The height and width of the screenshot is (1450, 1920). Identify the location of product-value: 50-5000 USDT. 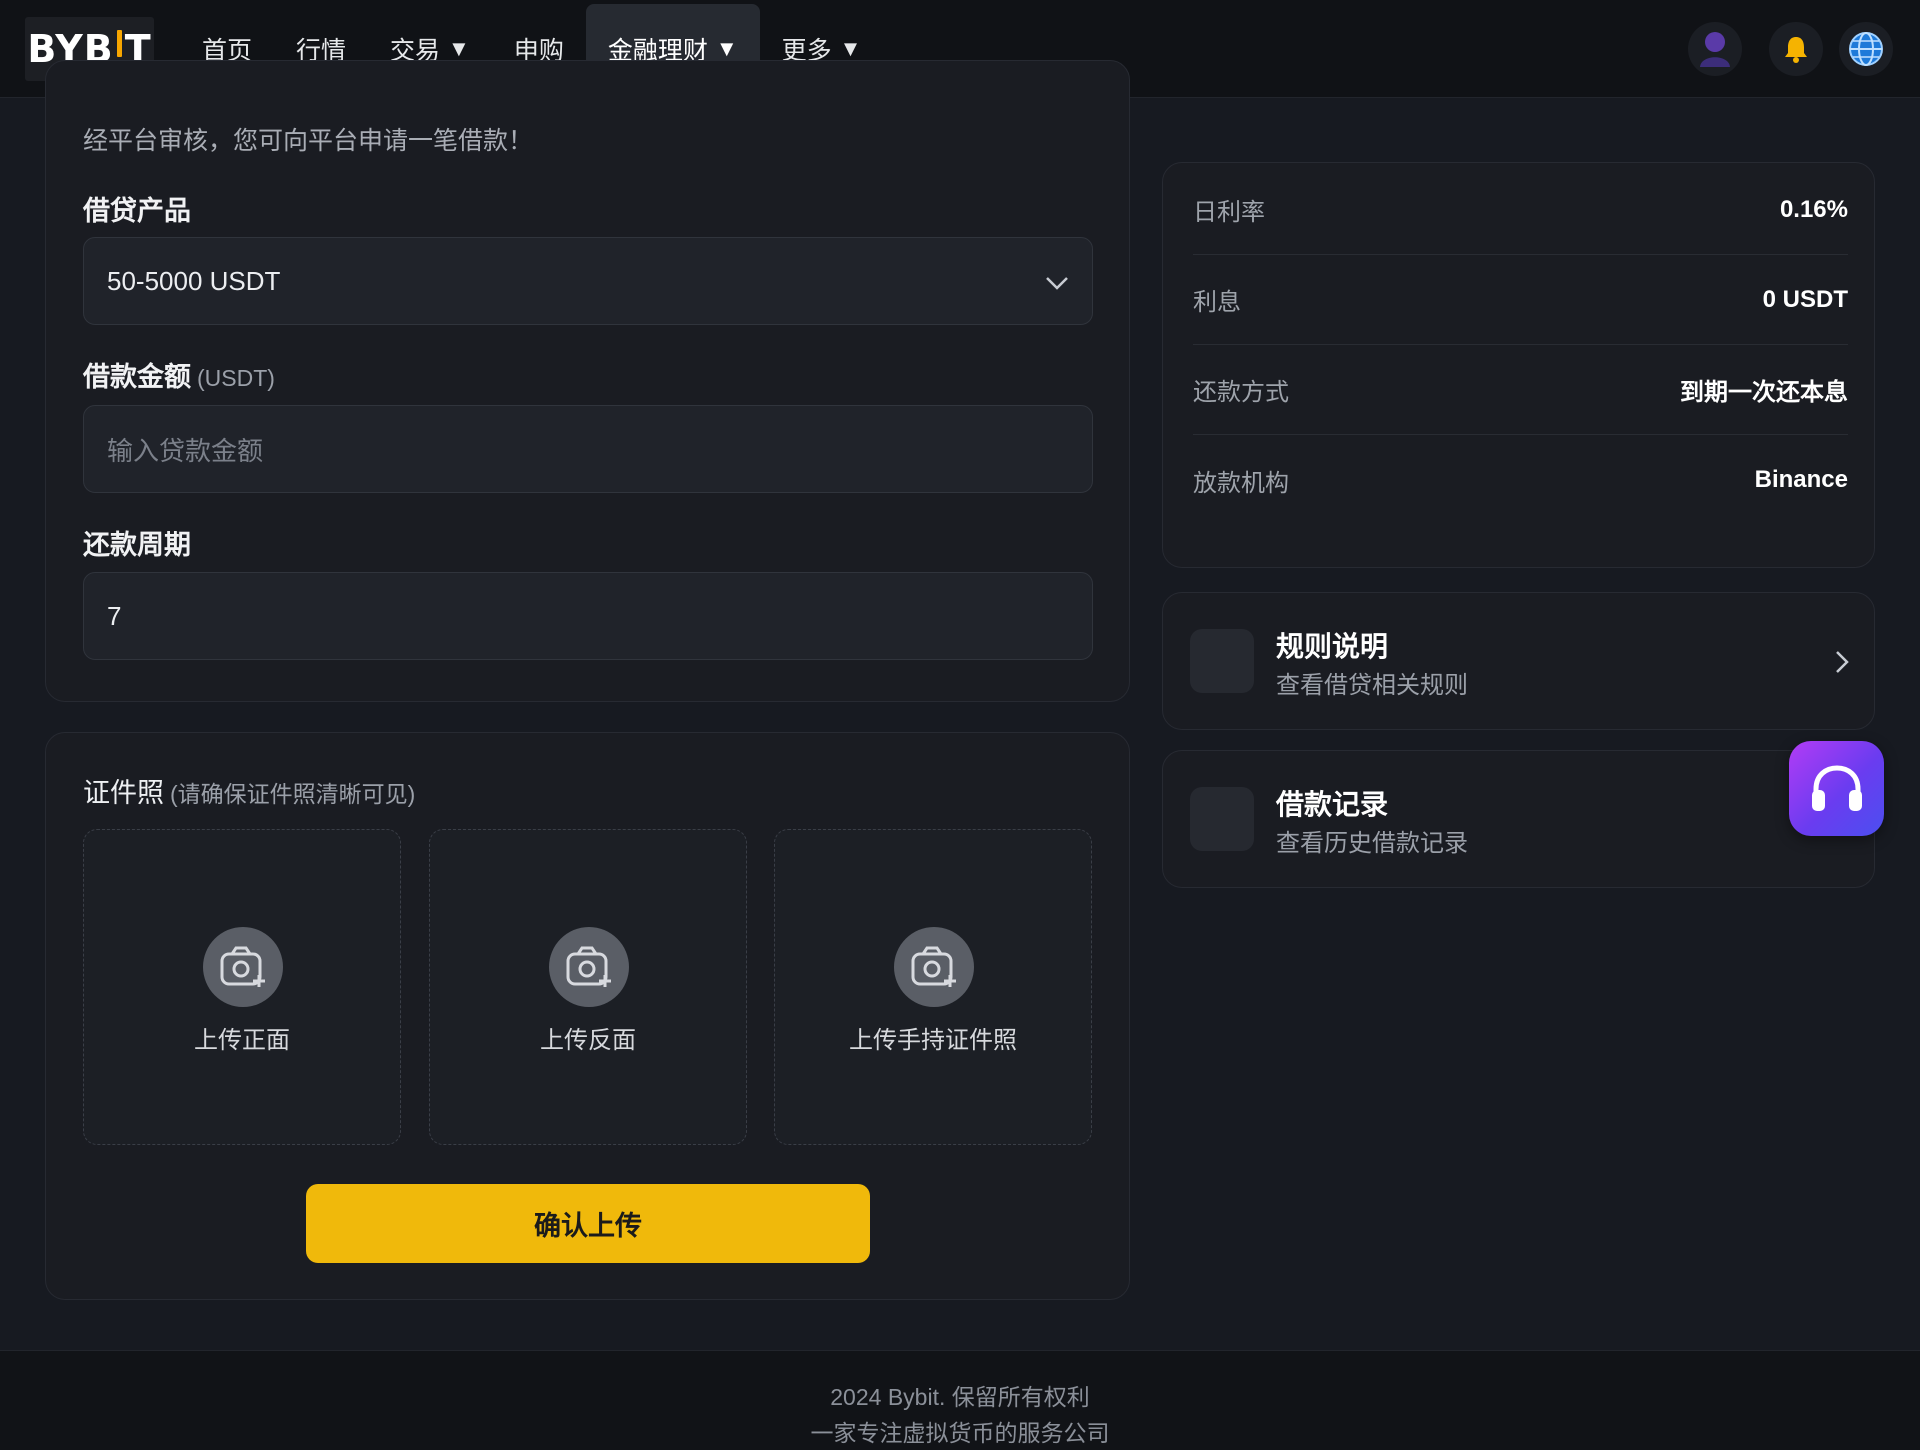
(194, 280).